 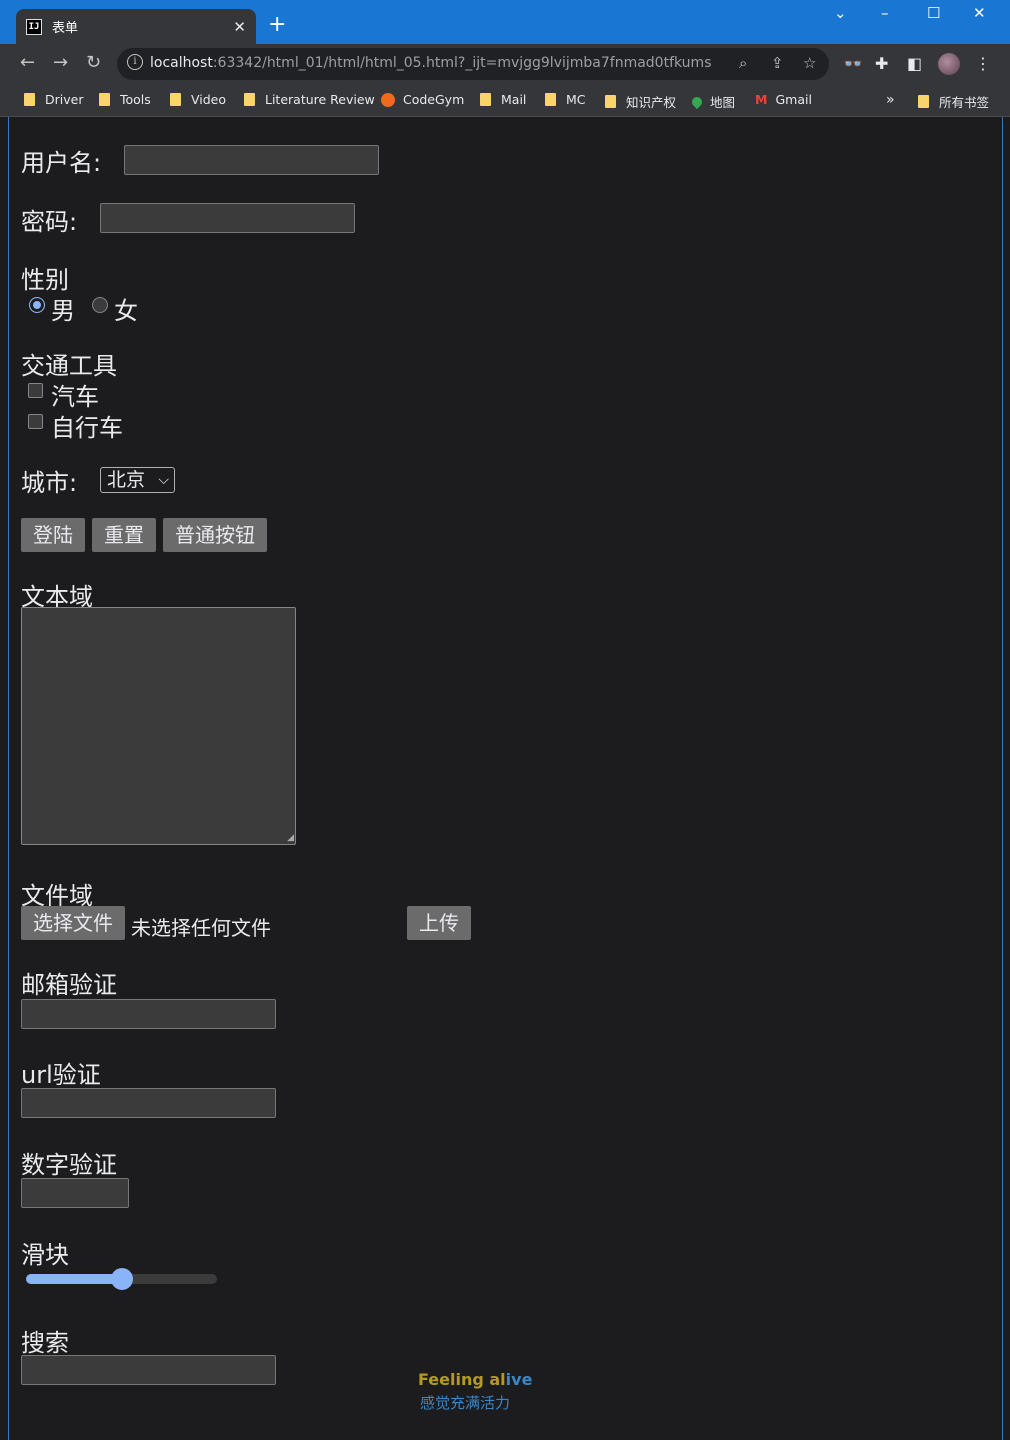 What do you see at coordinates (45, 280) in the screenshot?
I see `gender-label: 性别` at bounding box center [45, 280].